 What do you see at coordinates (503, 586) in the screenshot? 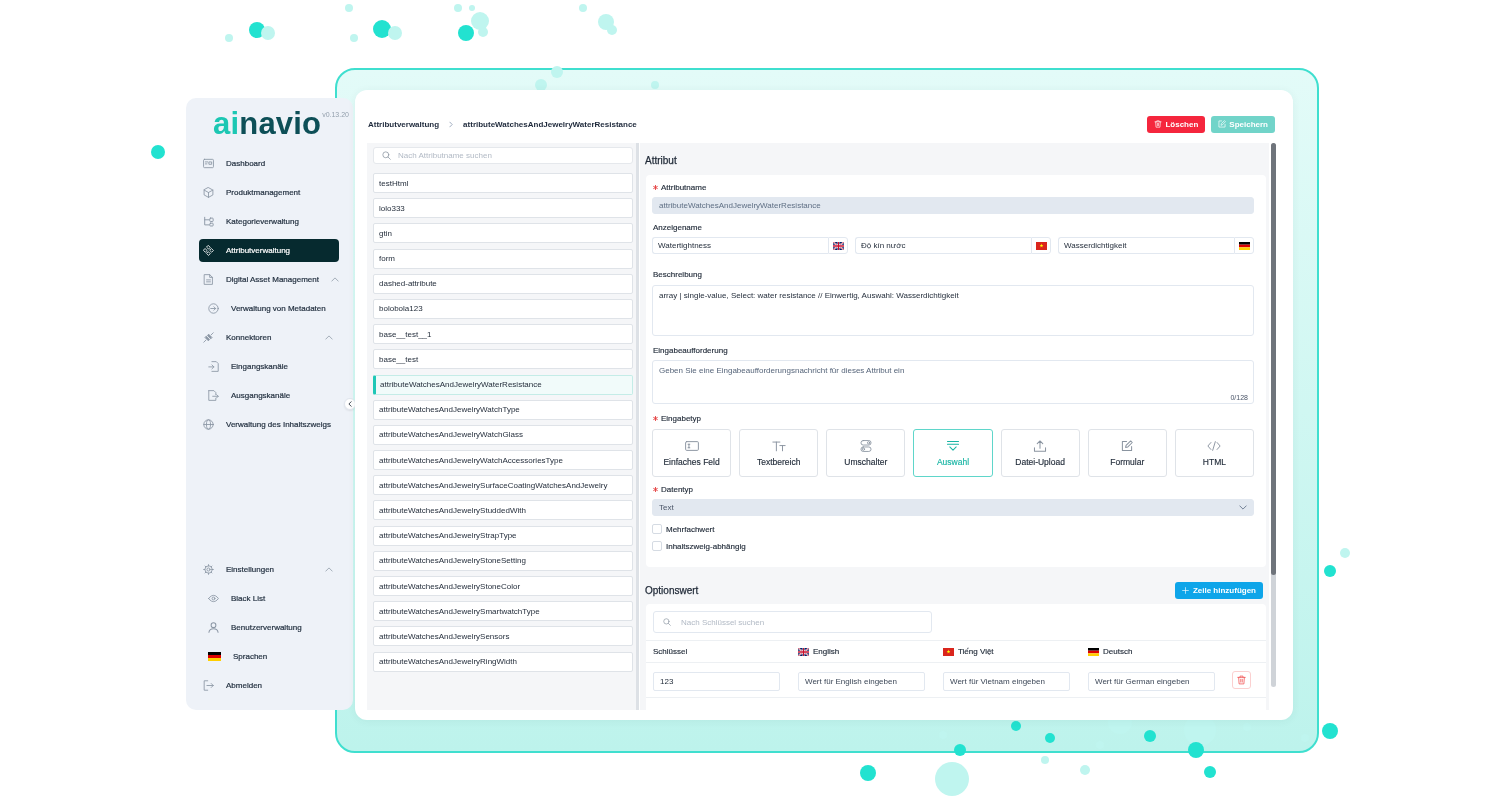
I see `attribute-list-item: attributeWatchesAndJewelryStoneColor` at bounding box center [503, 586].